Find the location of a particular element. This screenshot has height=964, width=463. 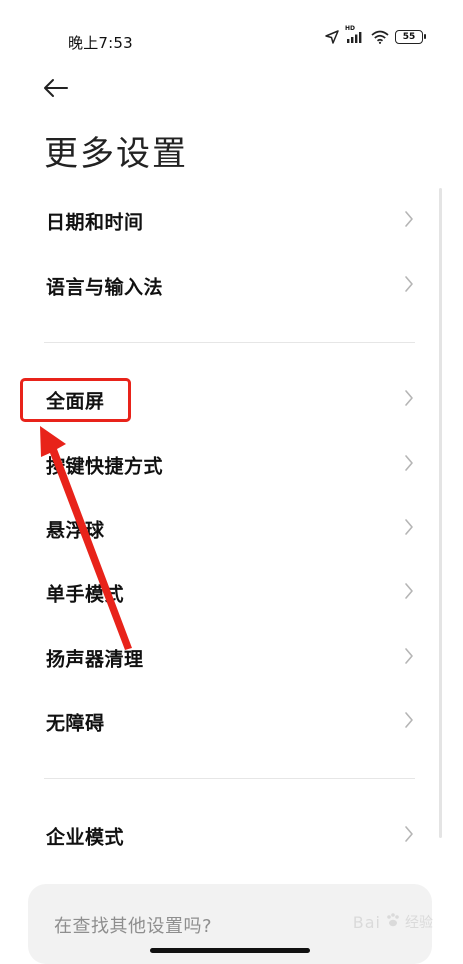

status-time: 晚上7:53 is located at coordinates (100, 43).